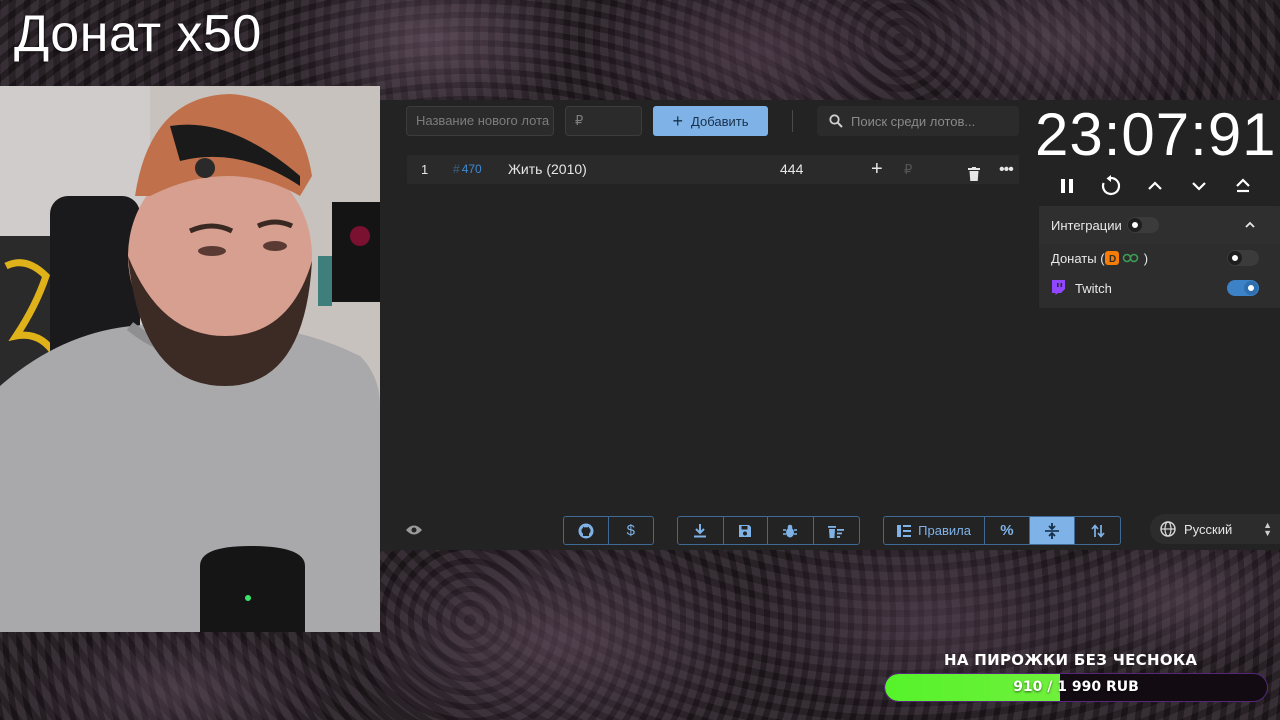  I want to click on delete-lot-button, so click(974, 176).